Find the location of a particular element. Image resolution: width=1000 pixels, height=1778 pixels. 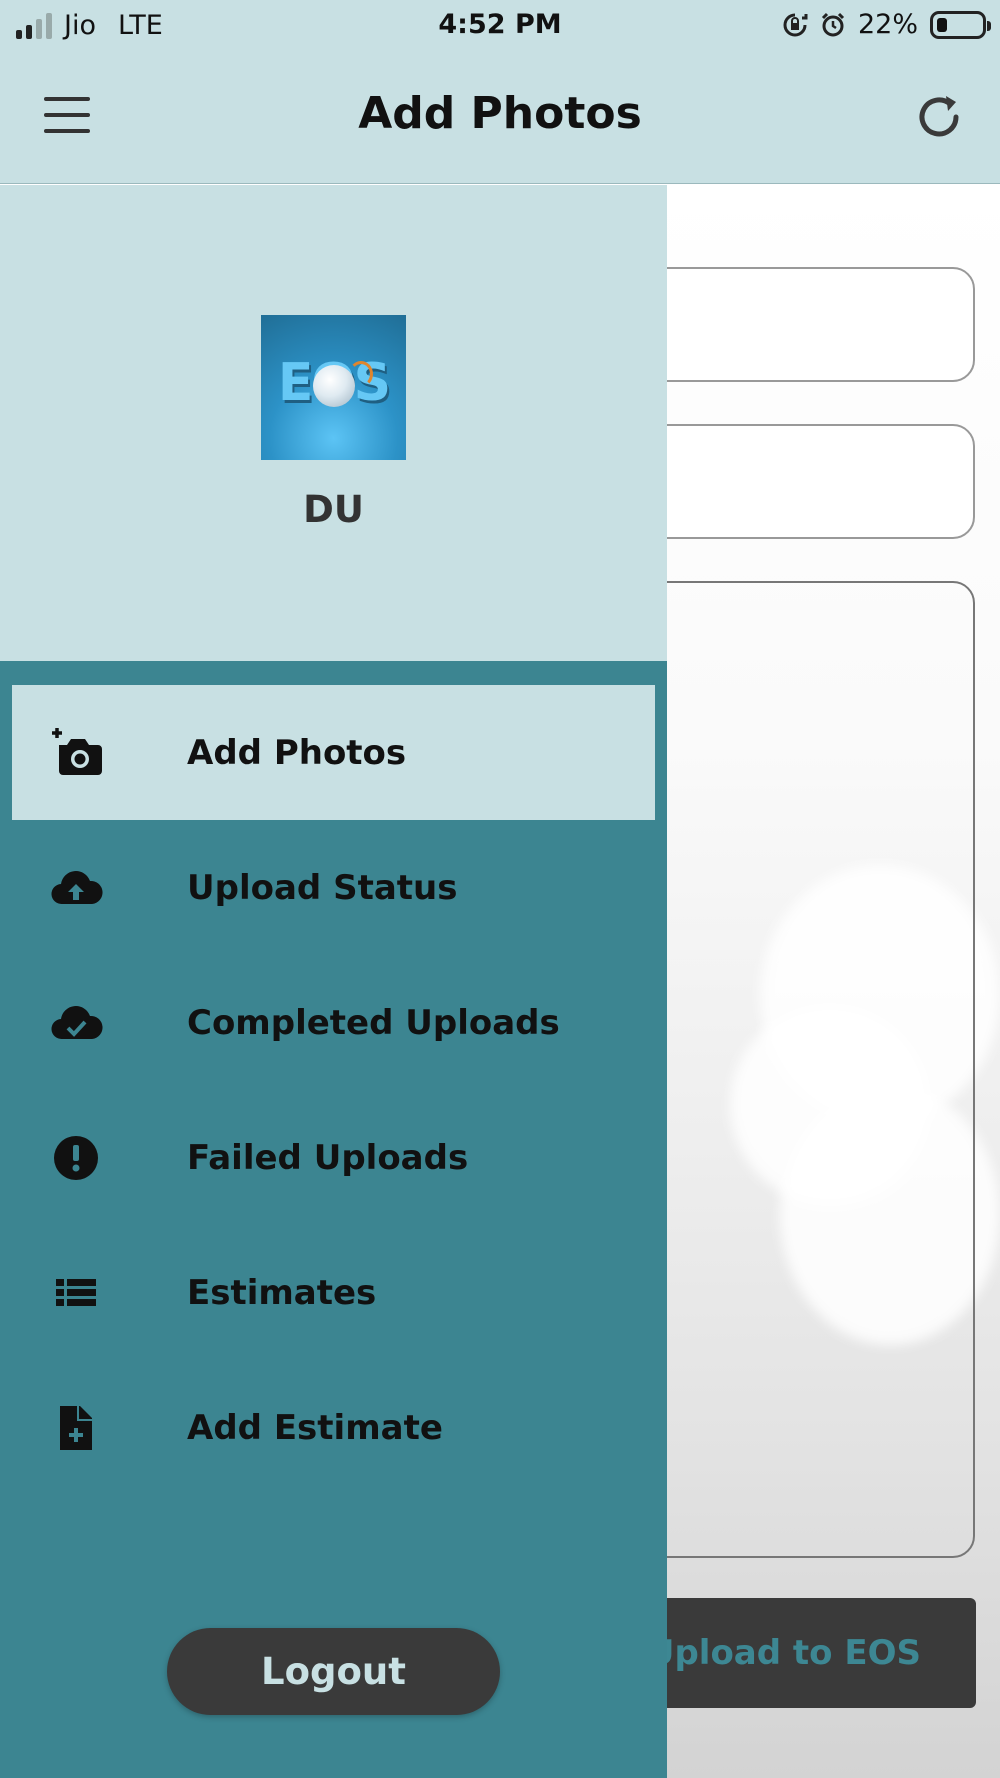

battery-percent: 22% is located at coordinates (887, 24).